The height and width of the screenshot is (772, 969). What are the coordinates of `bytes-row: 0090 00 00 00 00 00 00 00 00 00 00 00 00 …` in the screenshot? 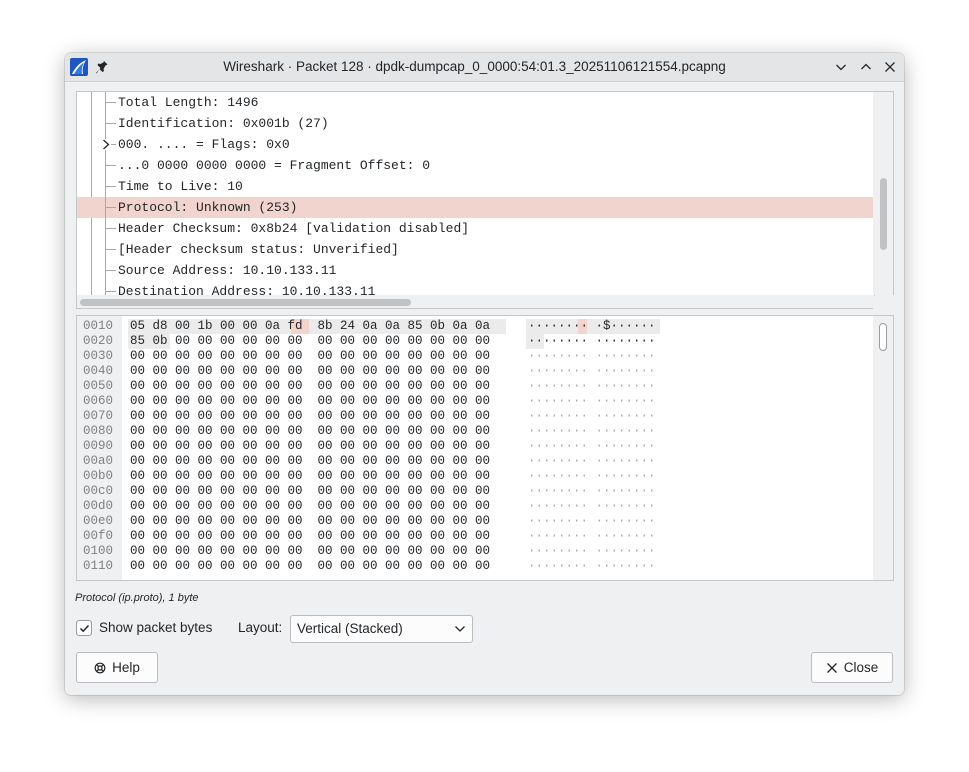 It's located at (475, 446).